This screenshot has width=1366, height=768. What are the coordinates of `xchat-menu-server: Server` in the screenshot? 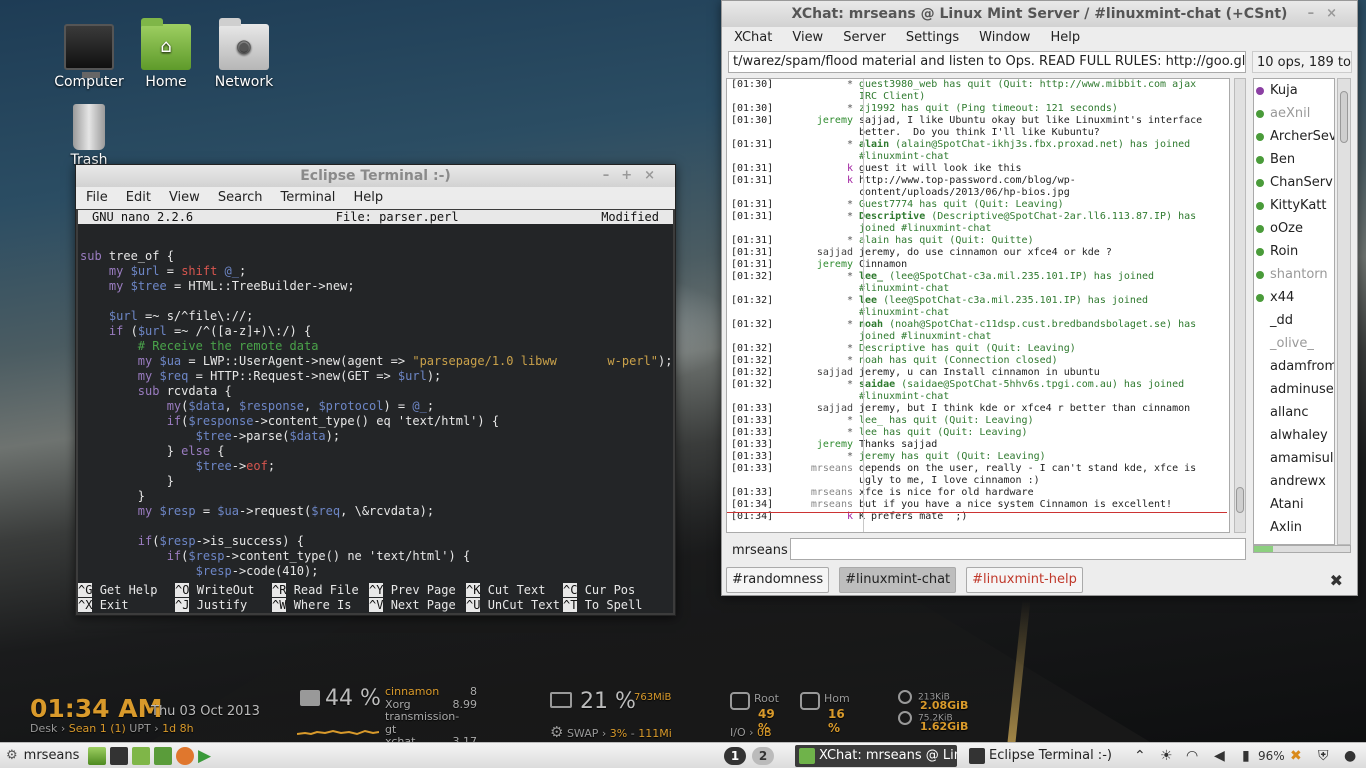 It's located at (864, 37).